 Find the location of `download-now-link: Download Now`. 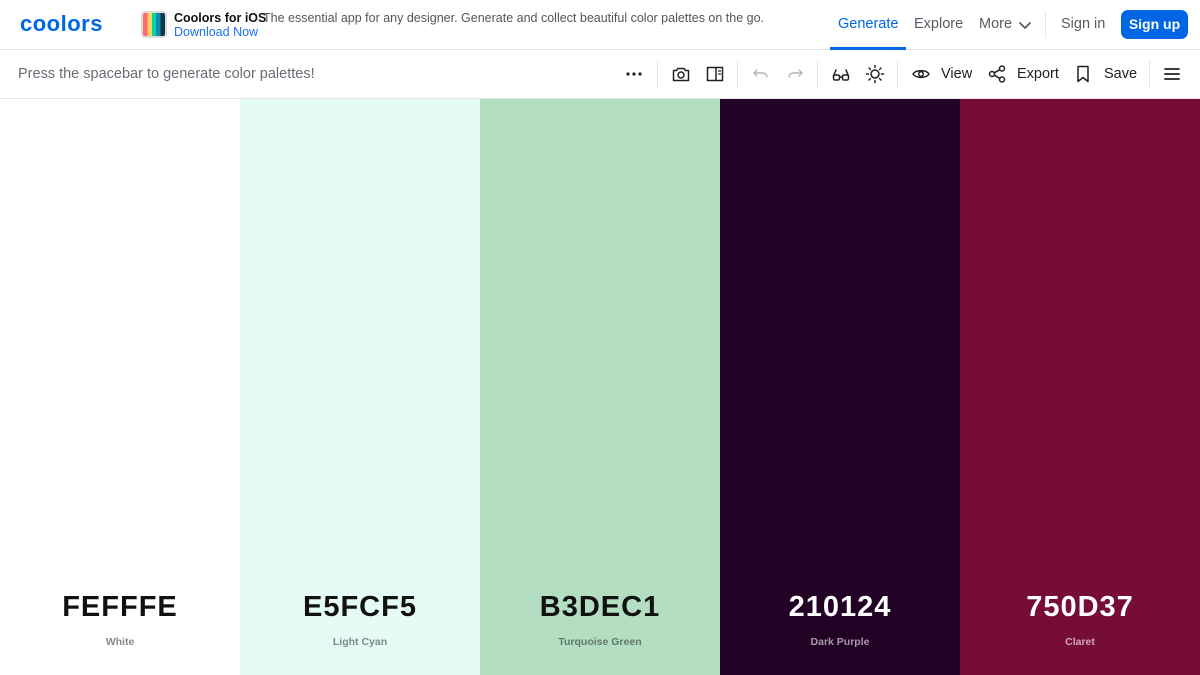

download-now-link: Download Now is located at coordinates (216, 32).